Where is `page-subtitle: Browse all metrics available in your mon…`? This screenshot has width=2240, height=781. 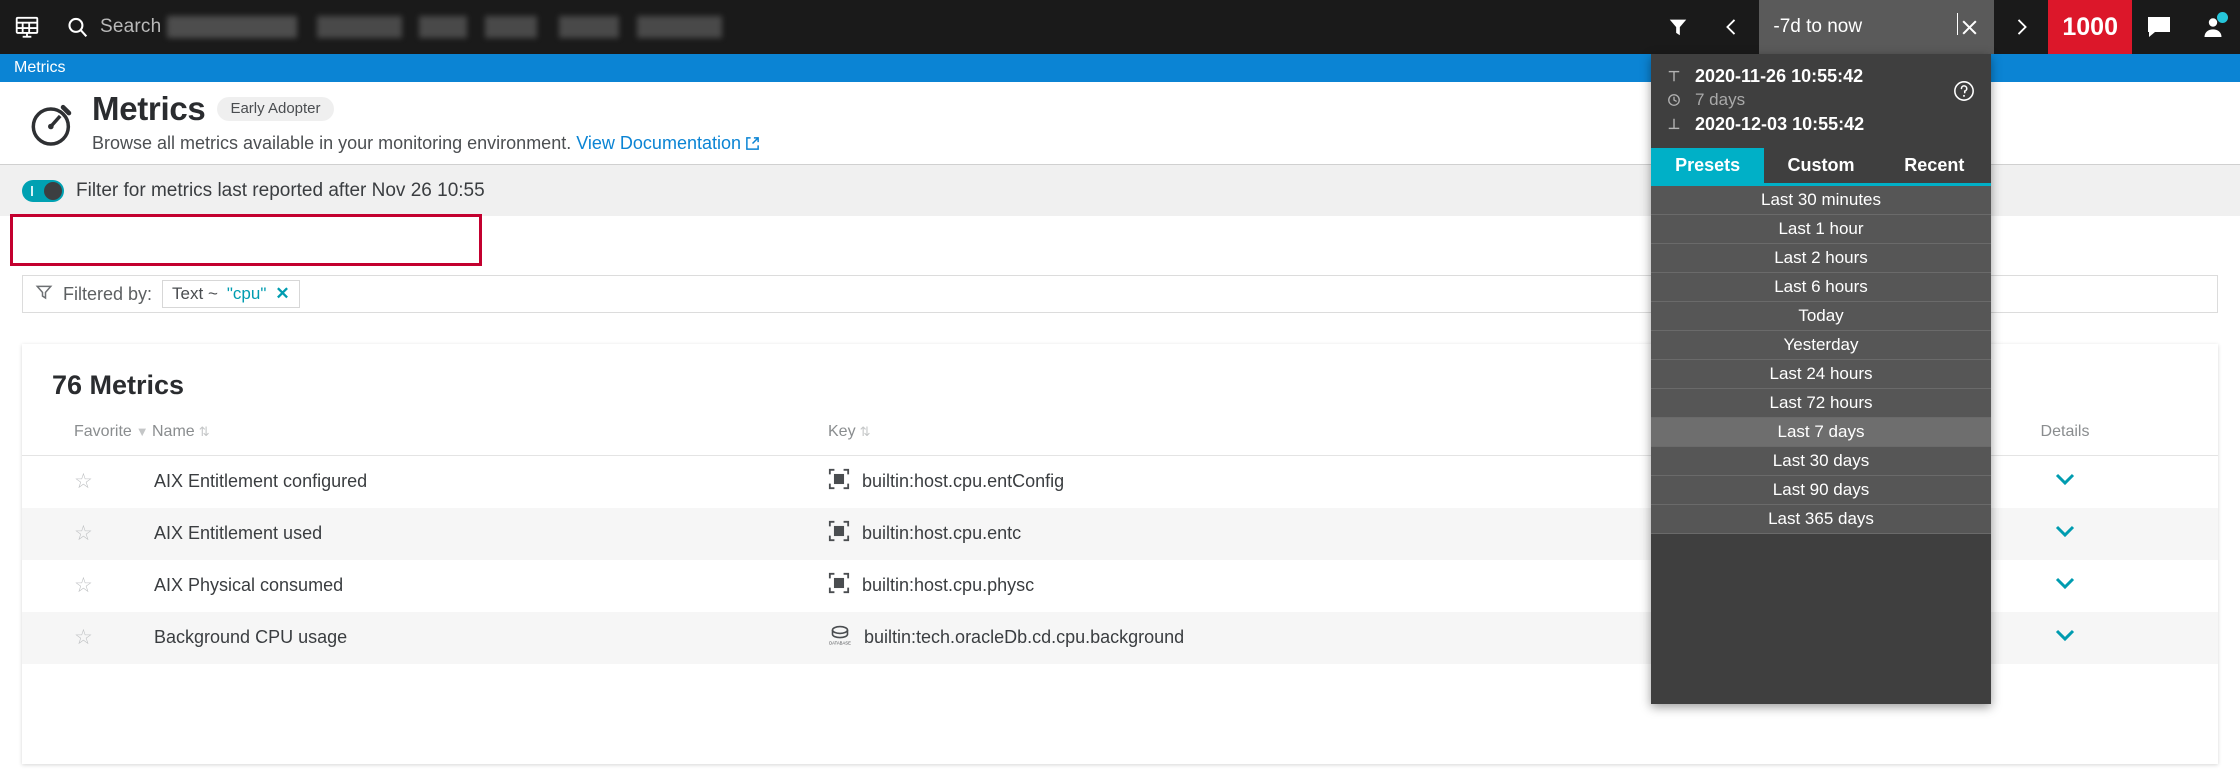
page-subtitle: Browse all metrics available in your mon… is located at coordinates (426, 144).